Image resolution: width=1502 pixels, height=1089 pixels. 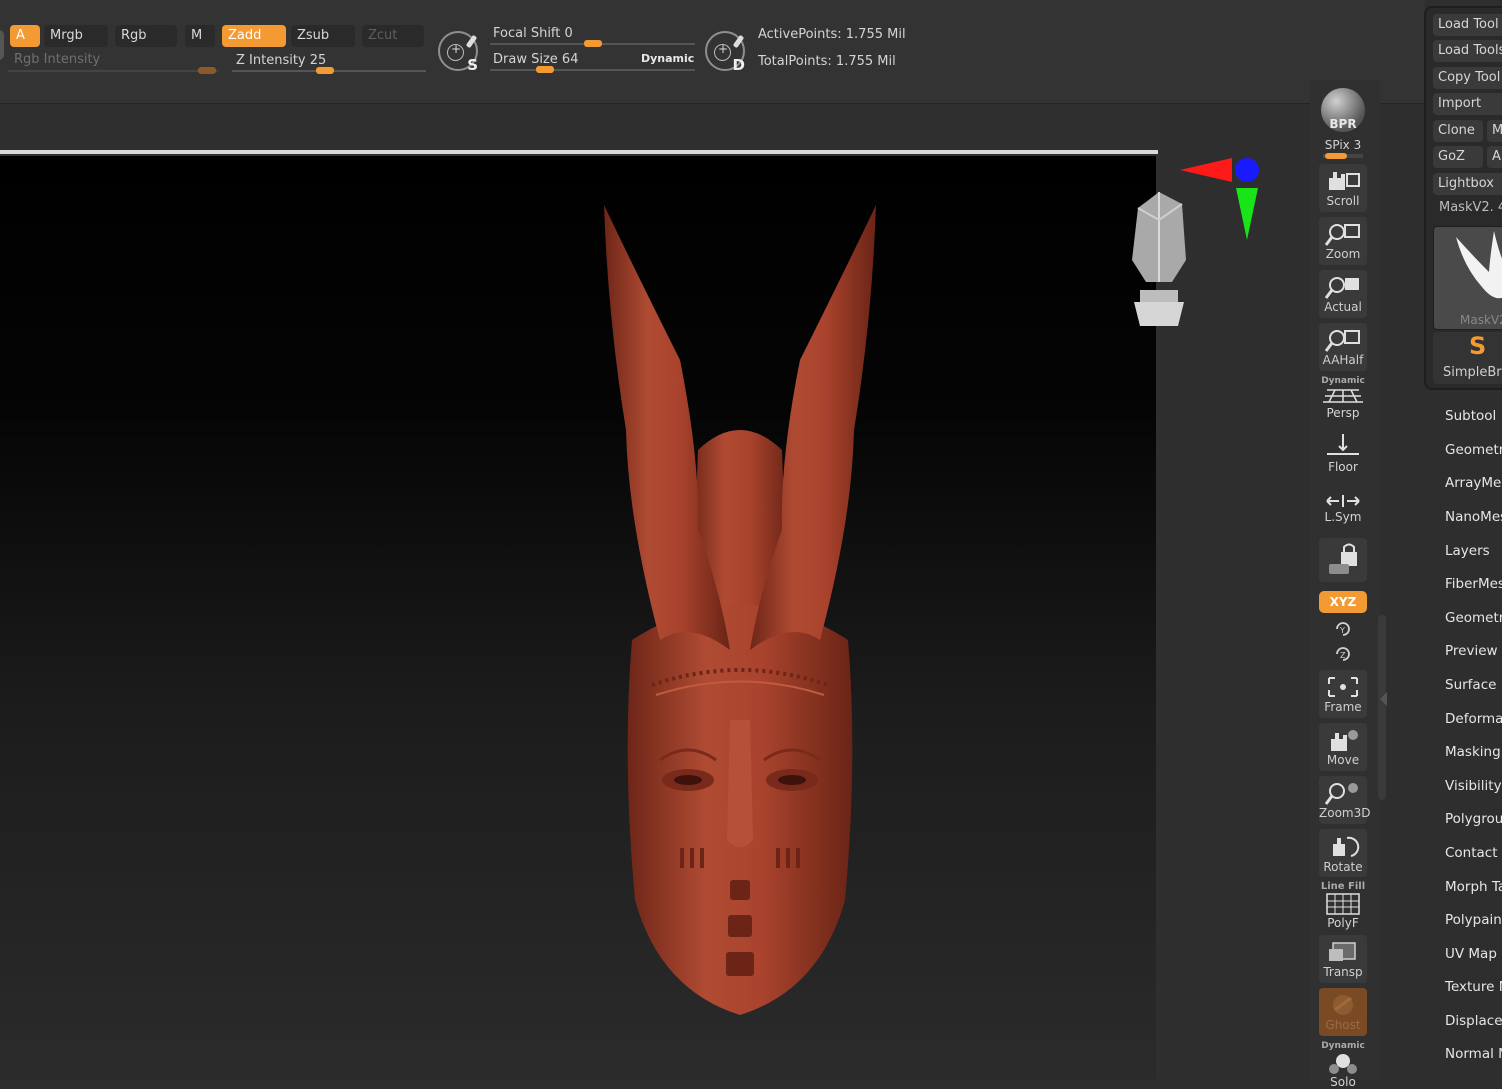 I want to click on shelf-scrollbar, so click(x=1382, y=707).